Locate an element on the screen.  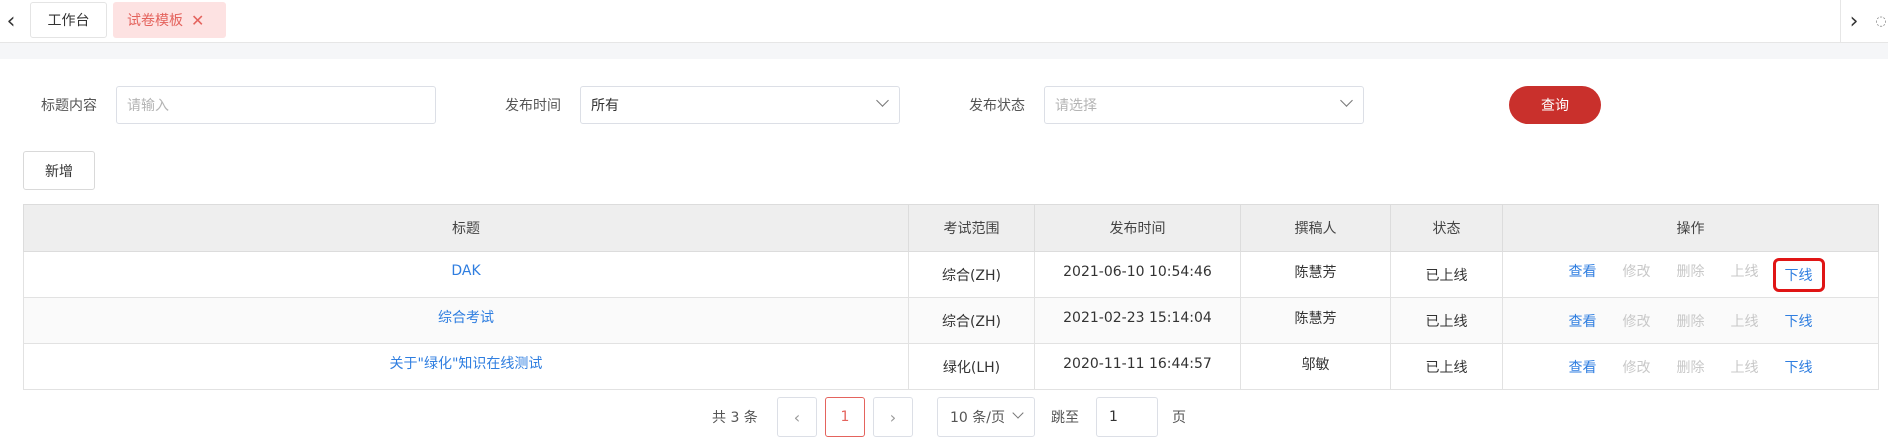
more-icon: ◌ is located at coordinates (1881, 21).